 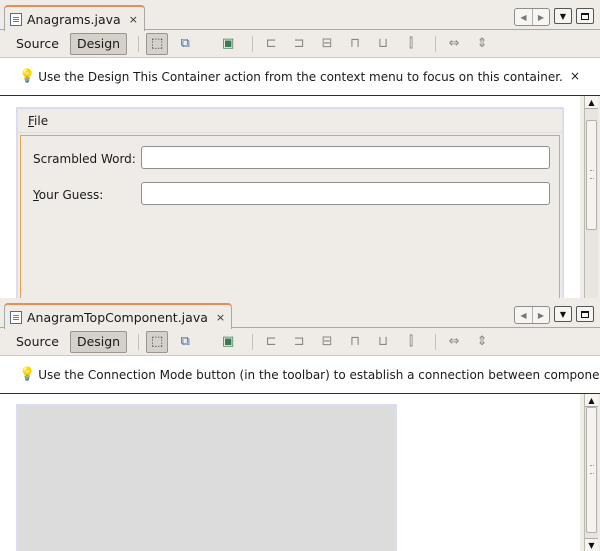 I want to click on scrambled-word-field, so click(x=345, y=157).